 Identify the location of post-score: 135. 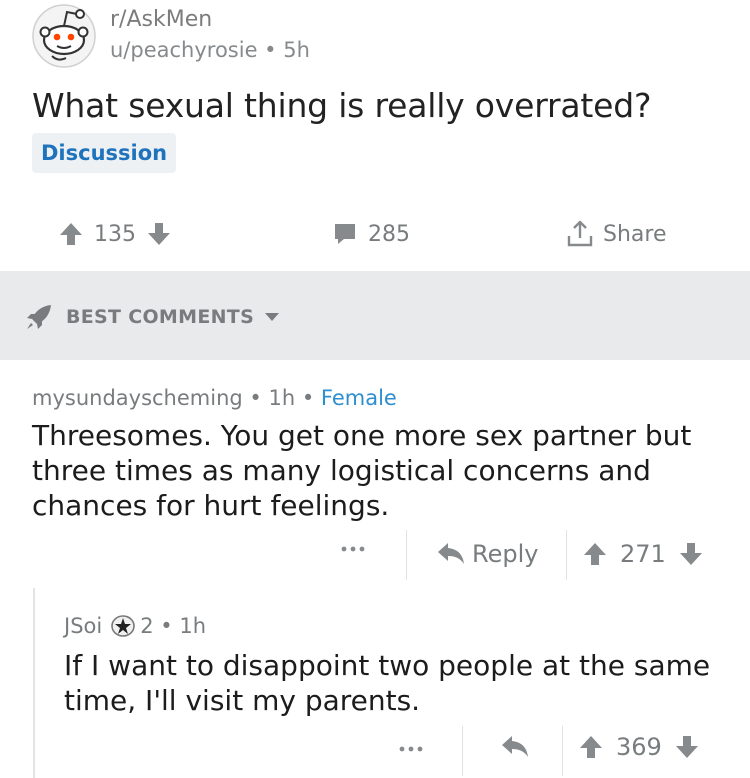
(115, 234).